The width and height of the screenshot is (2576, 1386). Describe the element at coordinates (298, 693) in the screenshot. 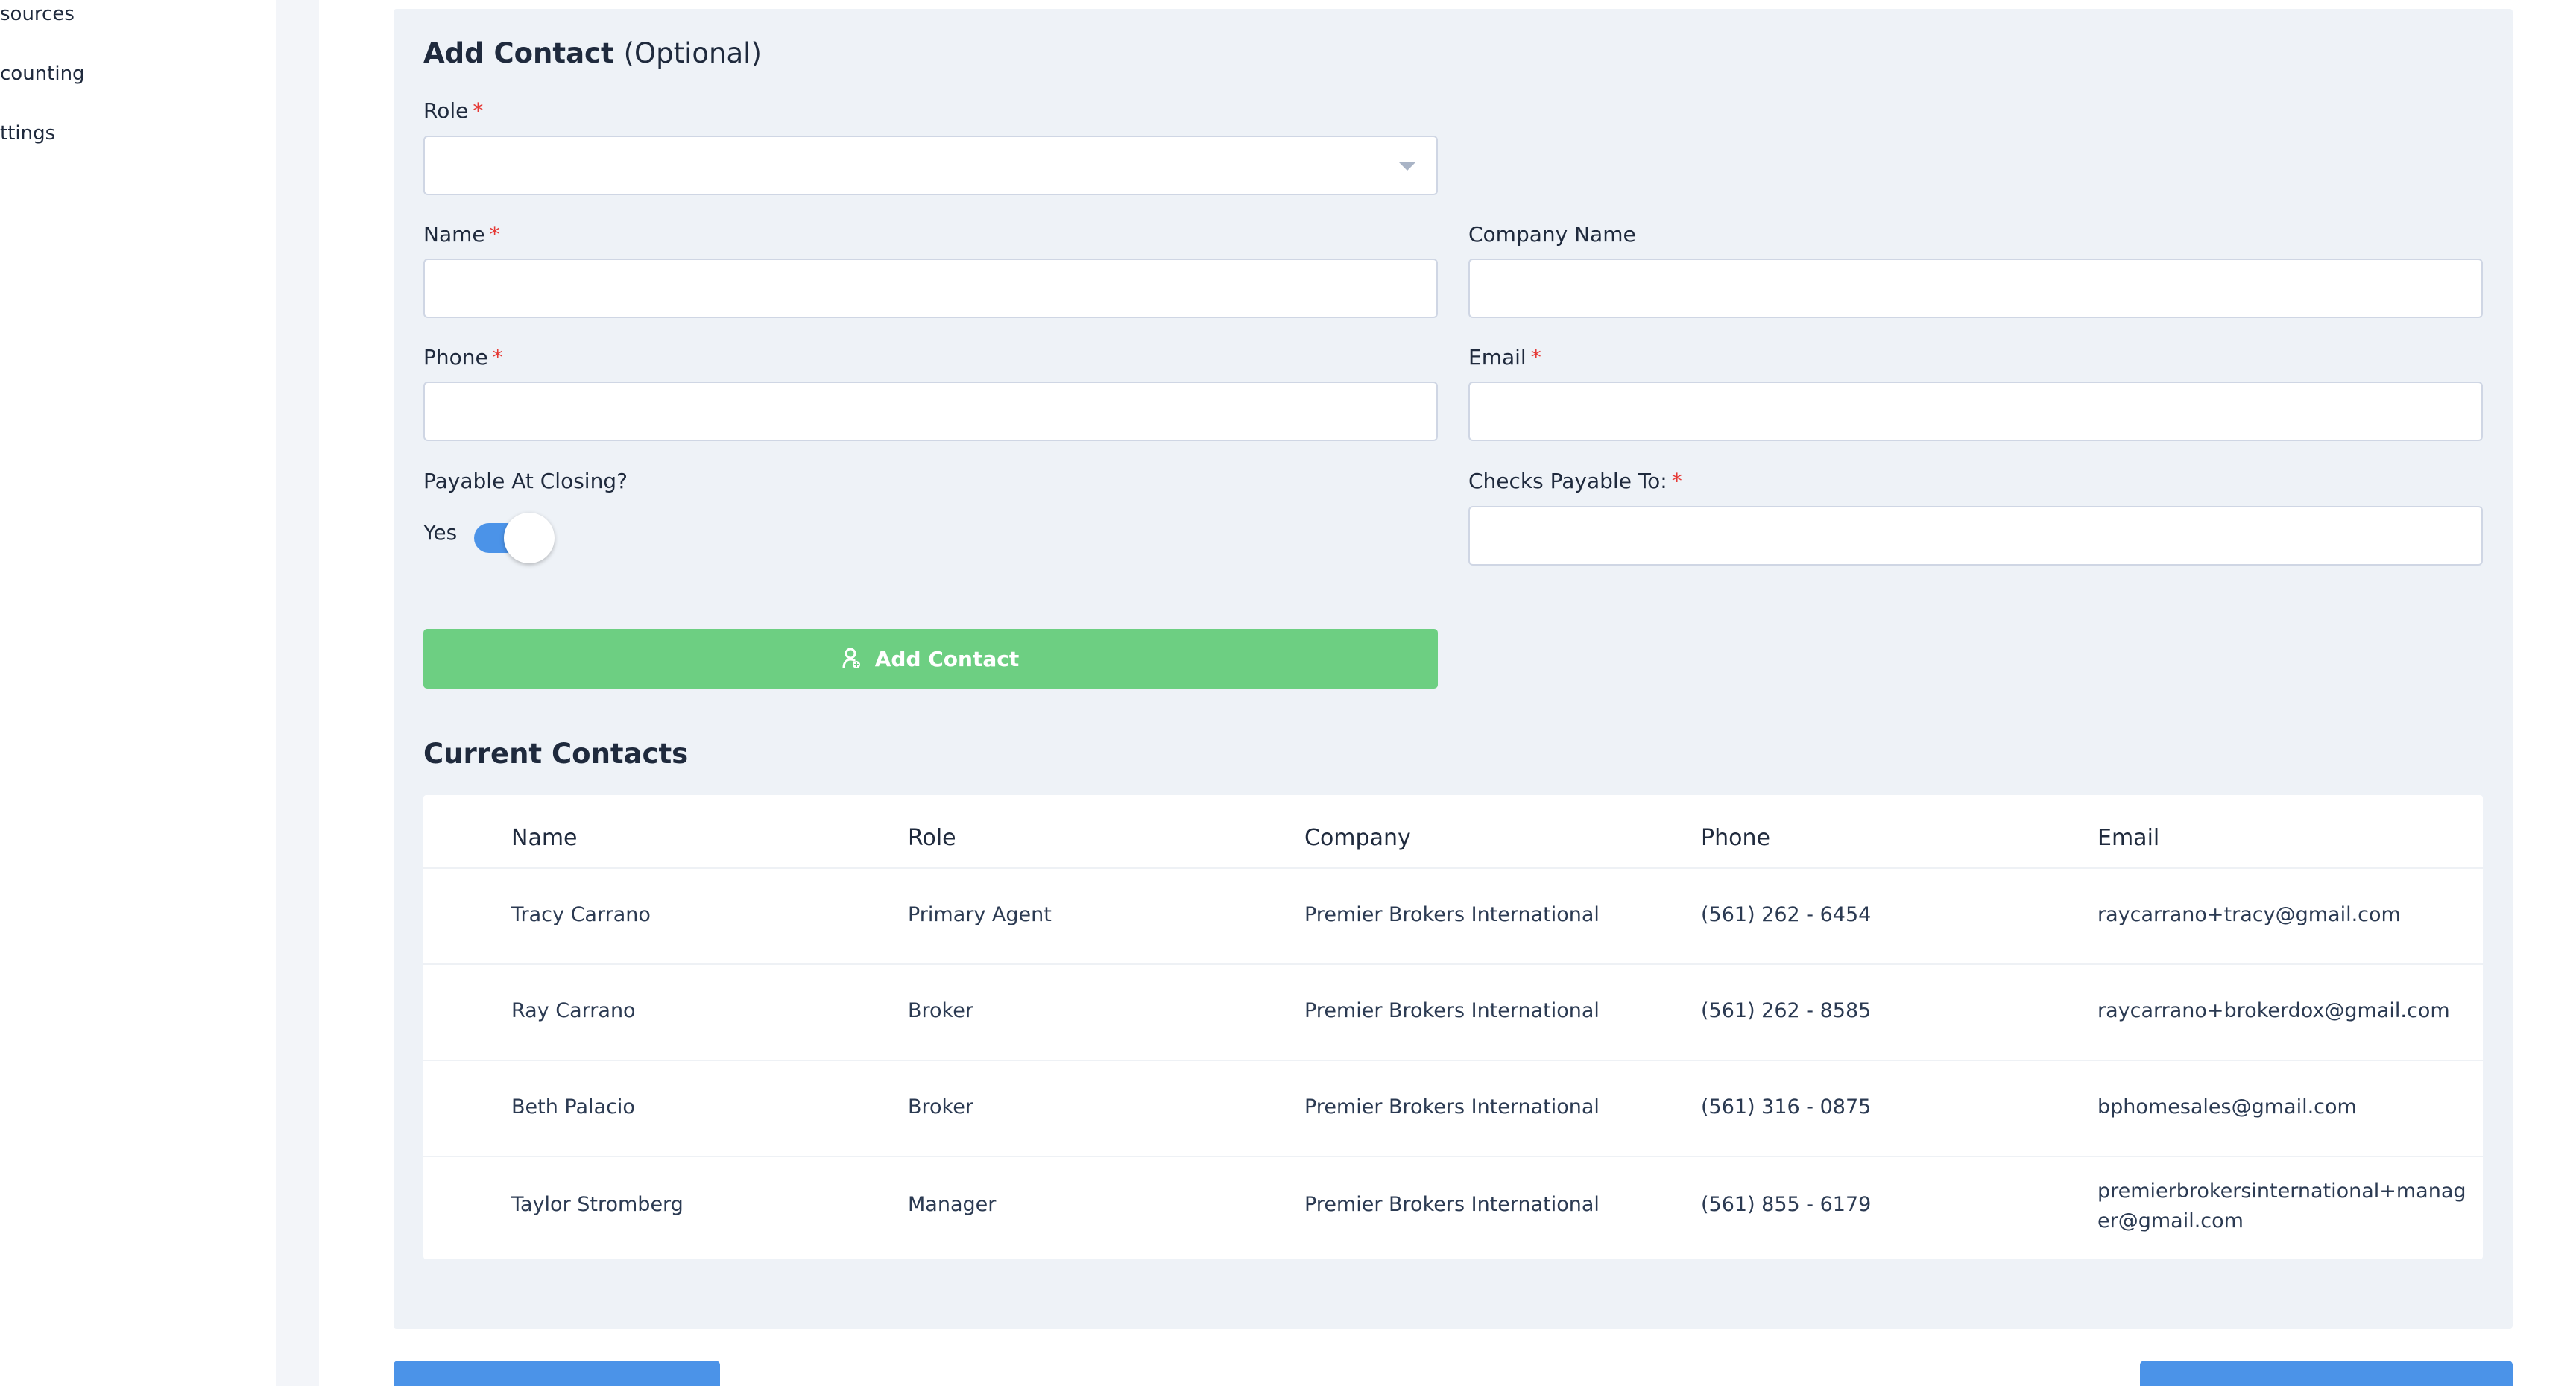

I see `sidebar-gutter` at that location.